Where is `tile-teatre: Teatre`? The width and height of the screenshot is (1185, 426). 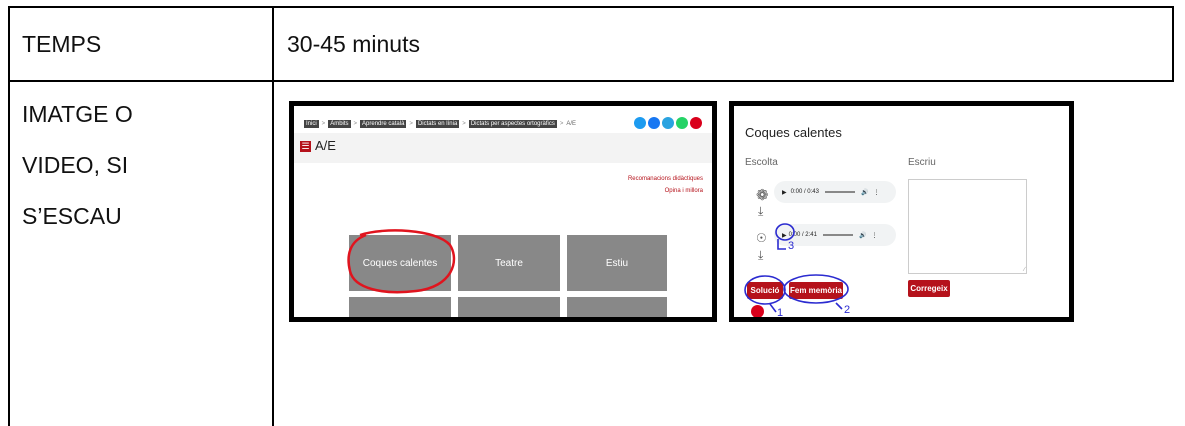 tile-teatre: Teatre is located at coordinates (509, 263).